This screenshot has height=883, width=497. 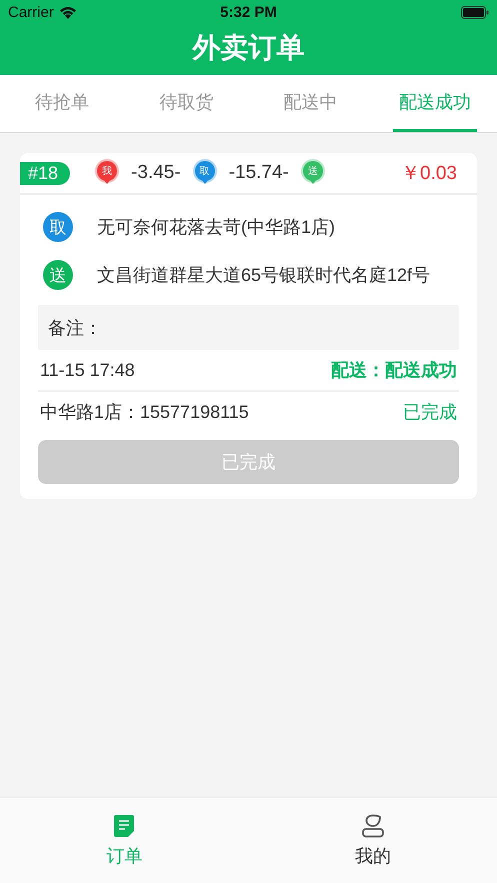 I want to click on battery-icon, so click(x=475, y=12).